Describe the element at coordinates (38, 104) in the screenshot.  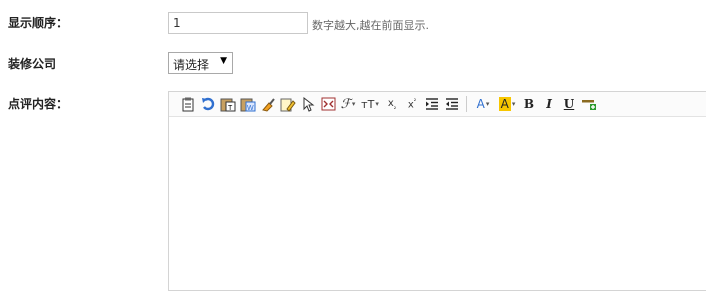
I see `review-label: 点评内容：` at that location.